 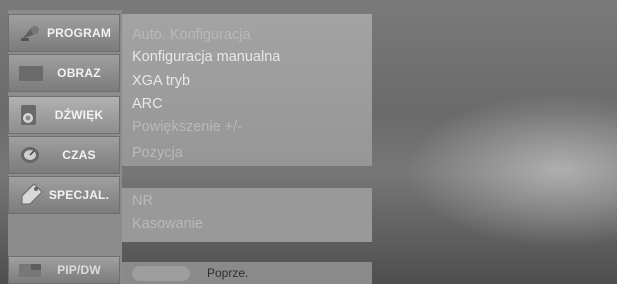 What do you see at coordinates (79, 155) in the screenshot?
I see `sidebar-item-label: CZAS` at bounding box center [79, 155].